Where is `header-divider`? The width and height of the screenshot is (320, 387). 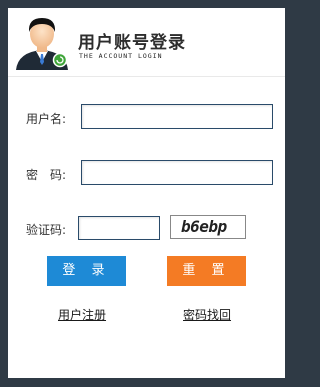
header-divider is located at coordinates (146, 76).